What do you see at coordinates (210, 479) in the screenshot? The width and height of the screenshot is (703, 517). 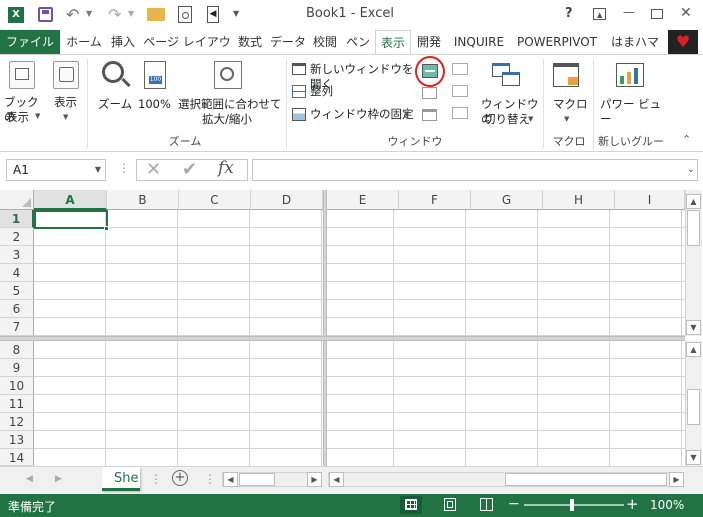 I see `tab-splitter-icon: ⋮` at bounding box center [210, 479].